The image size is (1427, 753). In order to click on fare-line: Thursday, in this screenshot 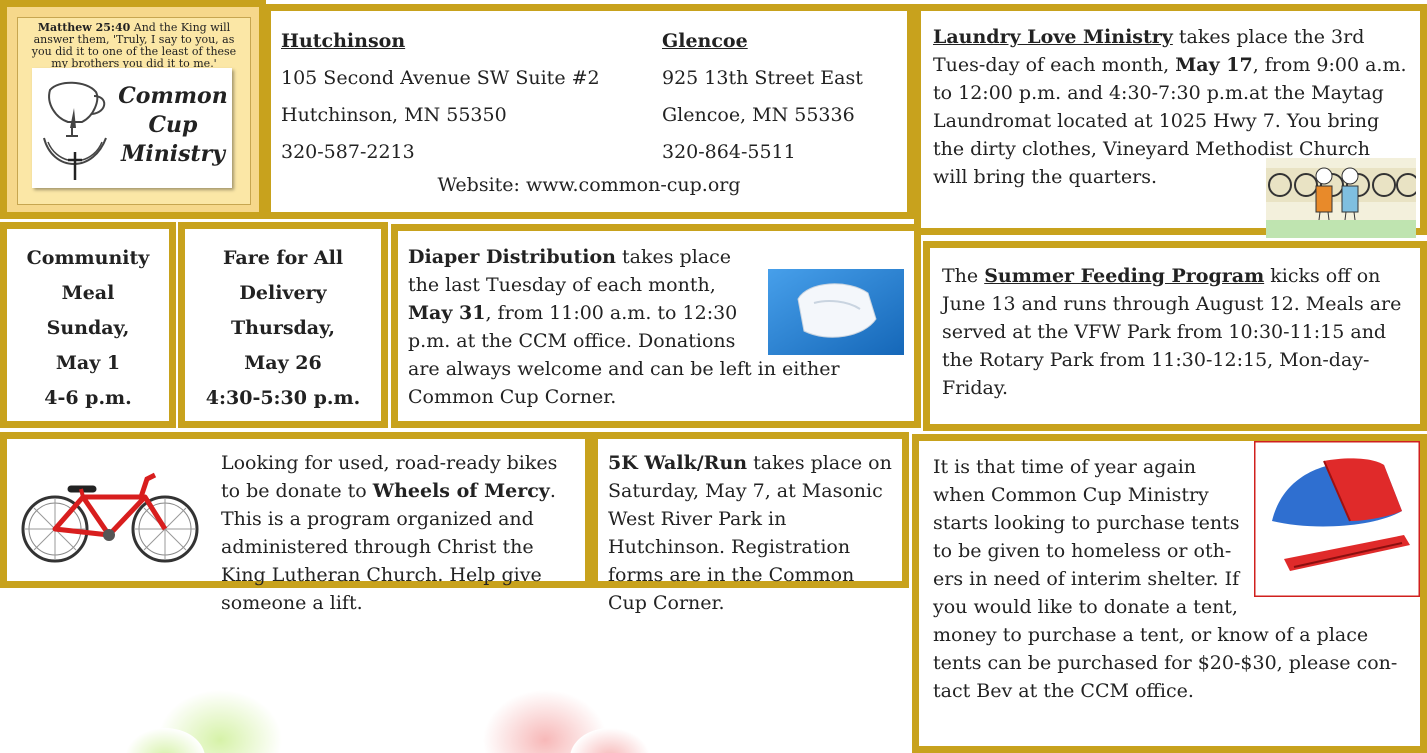, I will do `click(283, 328)`.